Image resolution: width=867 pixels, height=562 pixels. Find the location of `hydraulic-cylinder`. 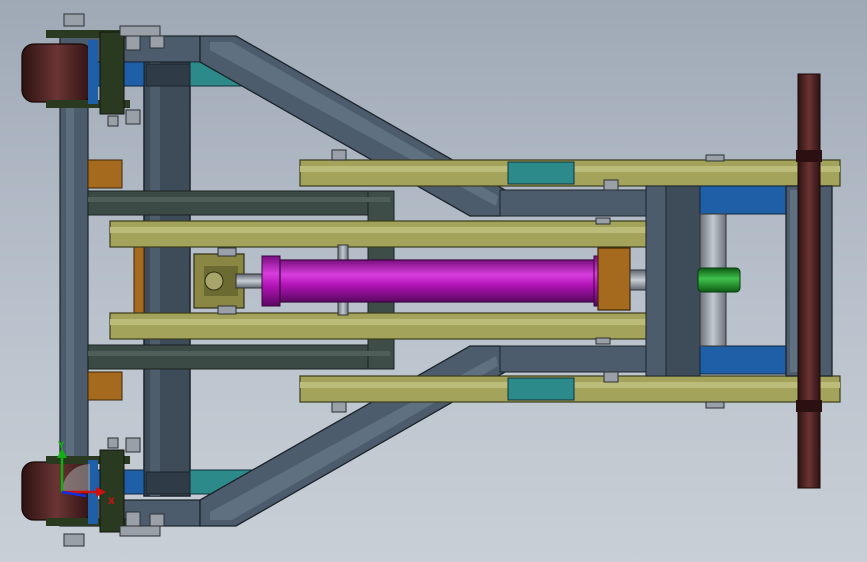

hydraulic-cylinder is located at coordinates (422, 279).